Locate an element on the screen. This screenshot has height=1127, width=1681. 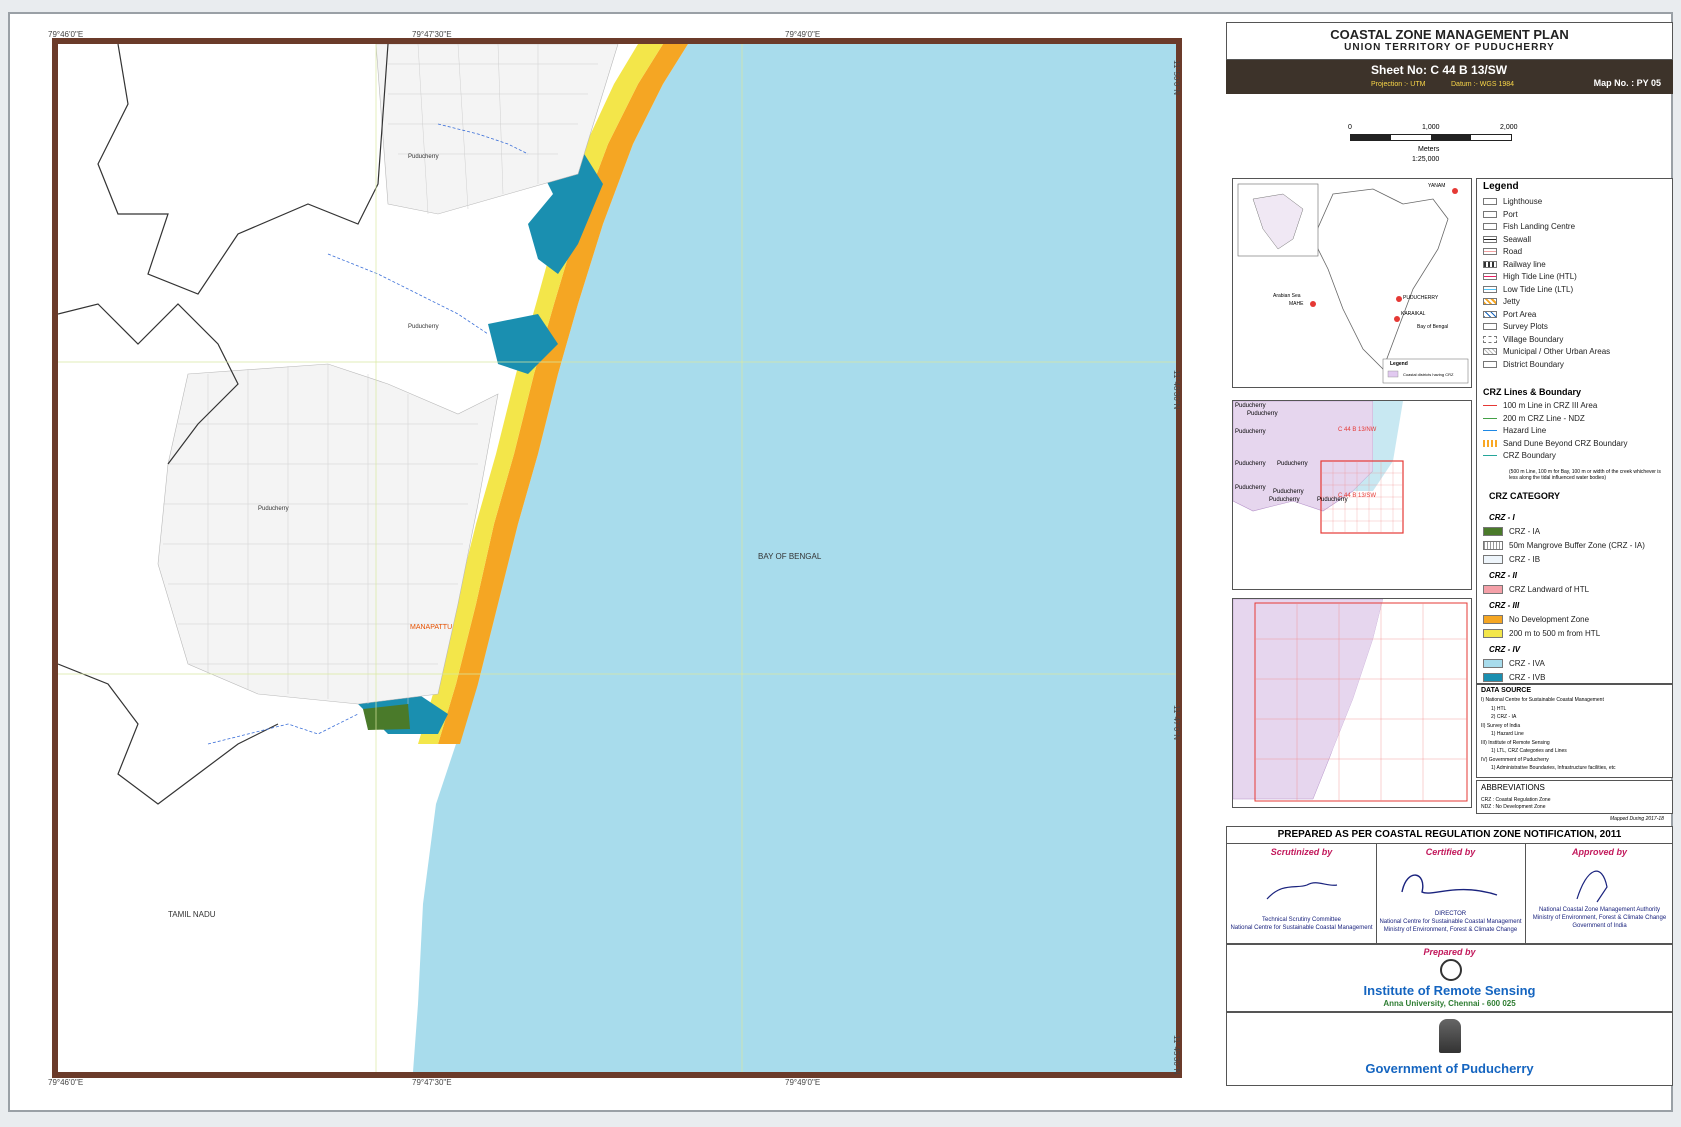
coord-top-1: 79°46'0"E is located at coordinates (66, 34).